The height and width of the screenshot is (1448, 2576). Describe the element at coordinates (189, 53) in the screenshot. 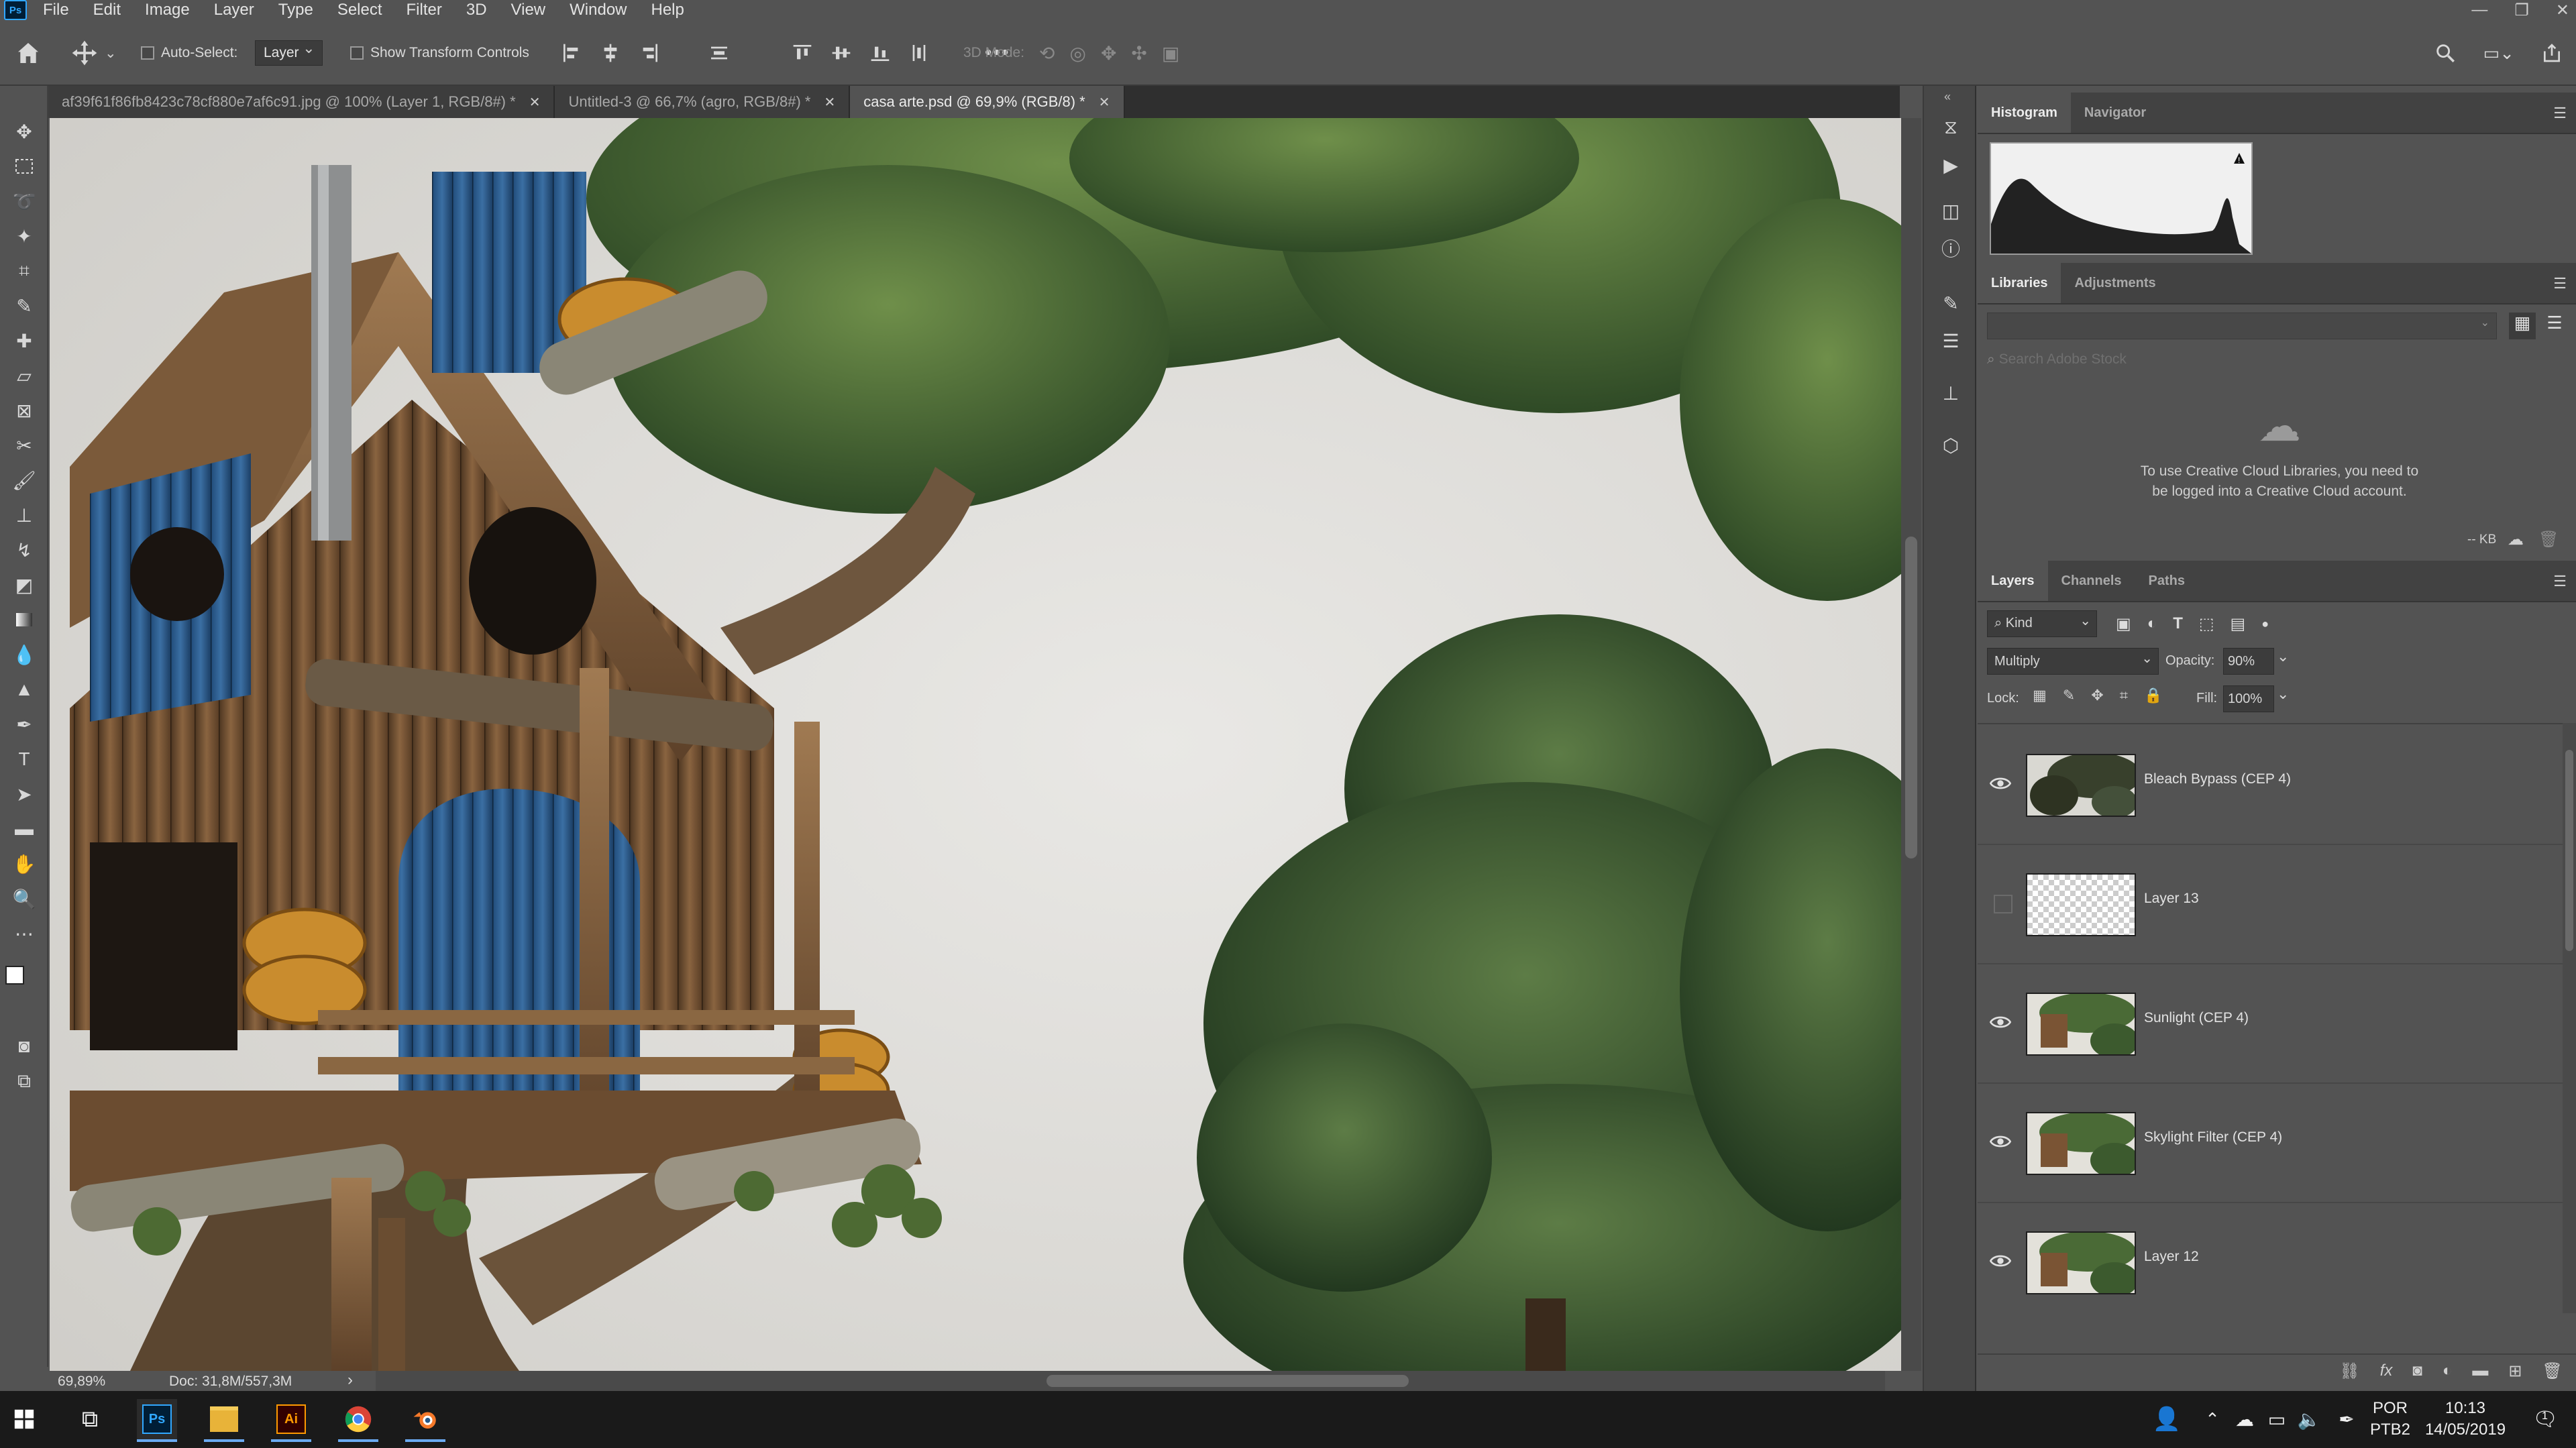

I see `auto-select-checkbox: Auto-Select:` at that location.